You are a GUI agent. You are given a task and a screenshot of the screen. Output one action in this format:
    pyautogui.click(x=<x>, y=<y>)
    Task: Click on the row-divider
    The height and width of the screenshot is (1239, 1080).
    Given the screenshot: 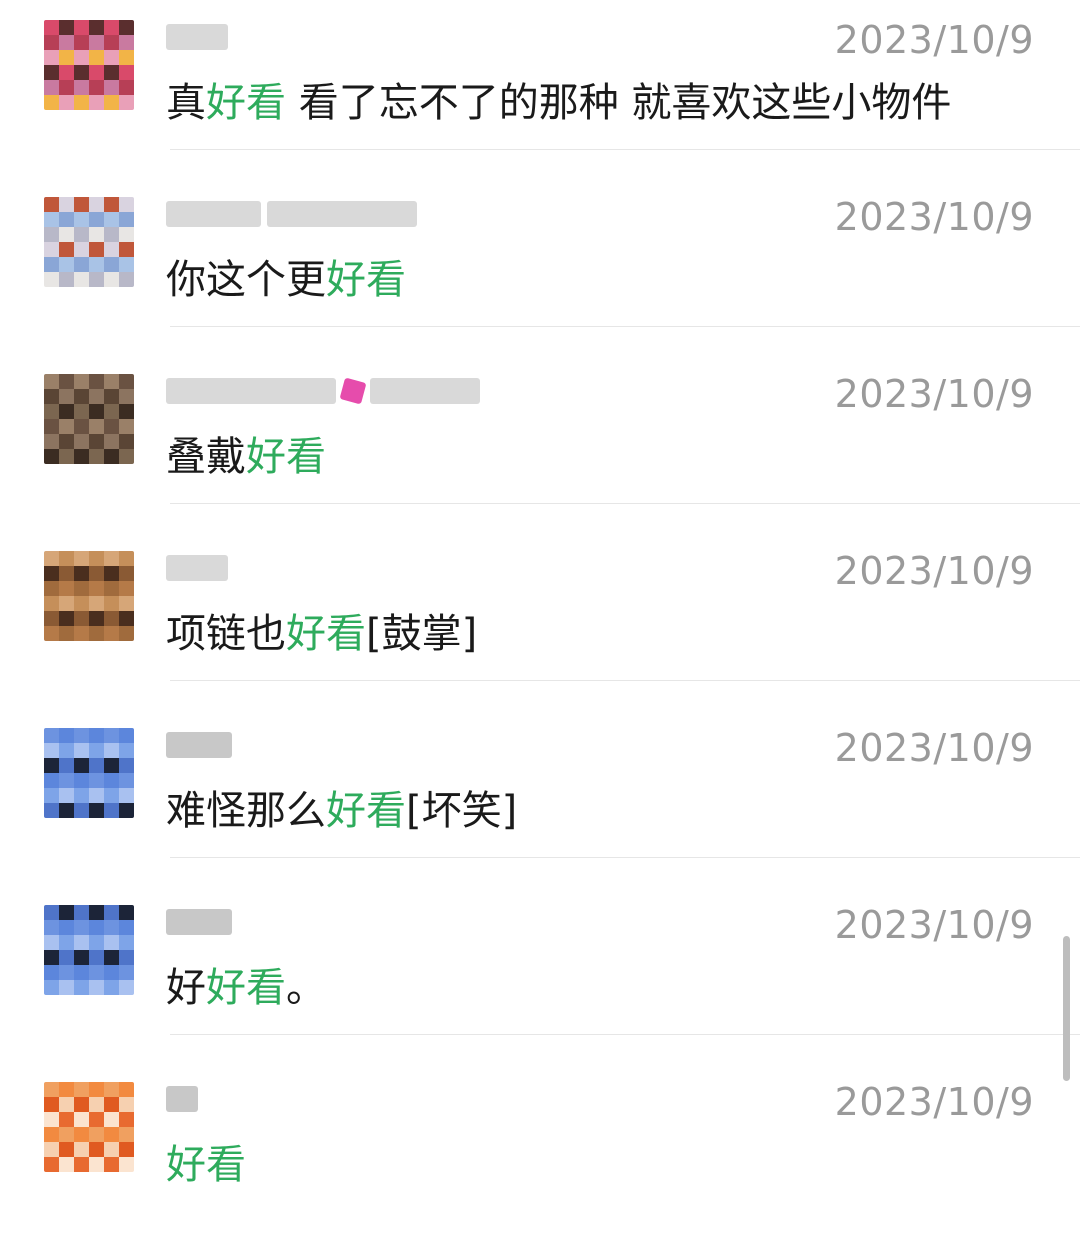 What is the action you would take?
    pyautogui.click(x=625, y=857)
    